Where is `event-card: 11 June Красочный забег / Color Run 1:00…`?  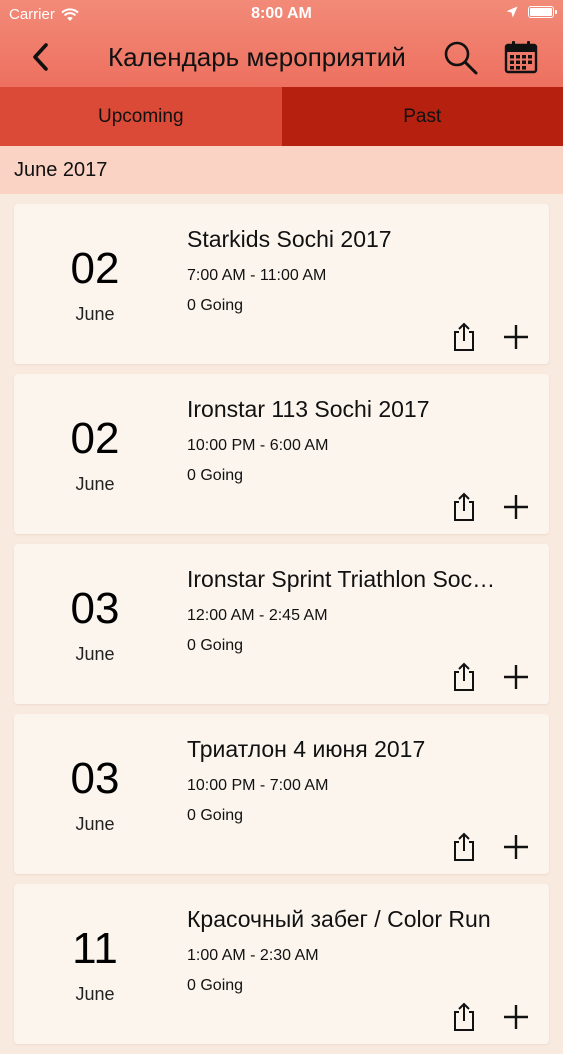 event-card: 11 June Красочный забег / Color Run 1:00… is located at coordinates (281, 964).